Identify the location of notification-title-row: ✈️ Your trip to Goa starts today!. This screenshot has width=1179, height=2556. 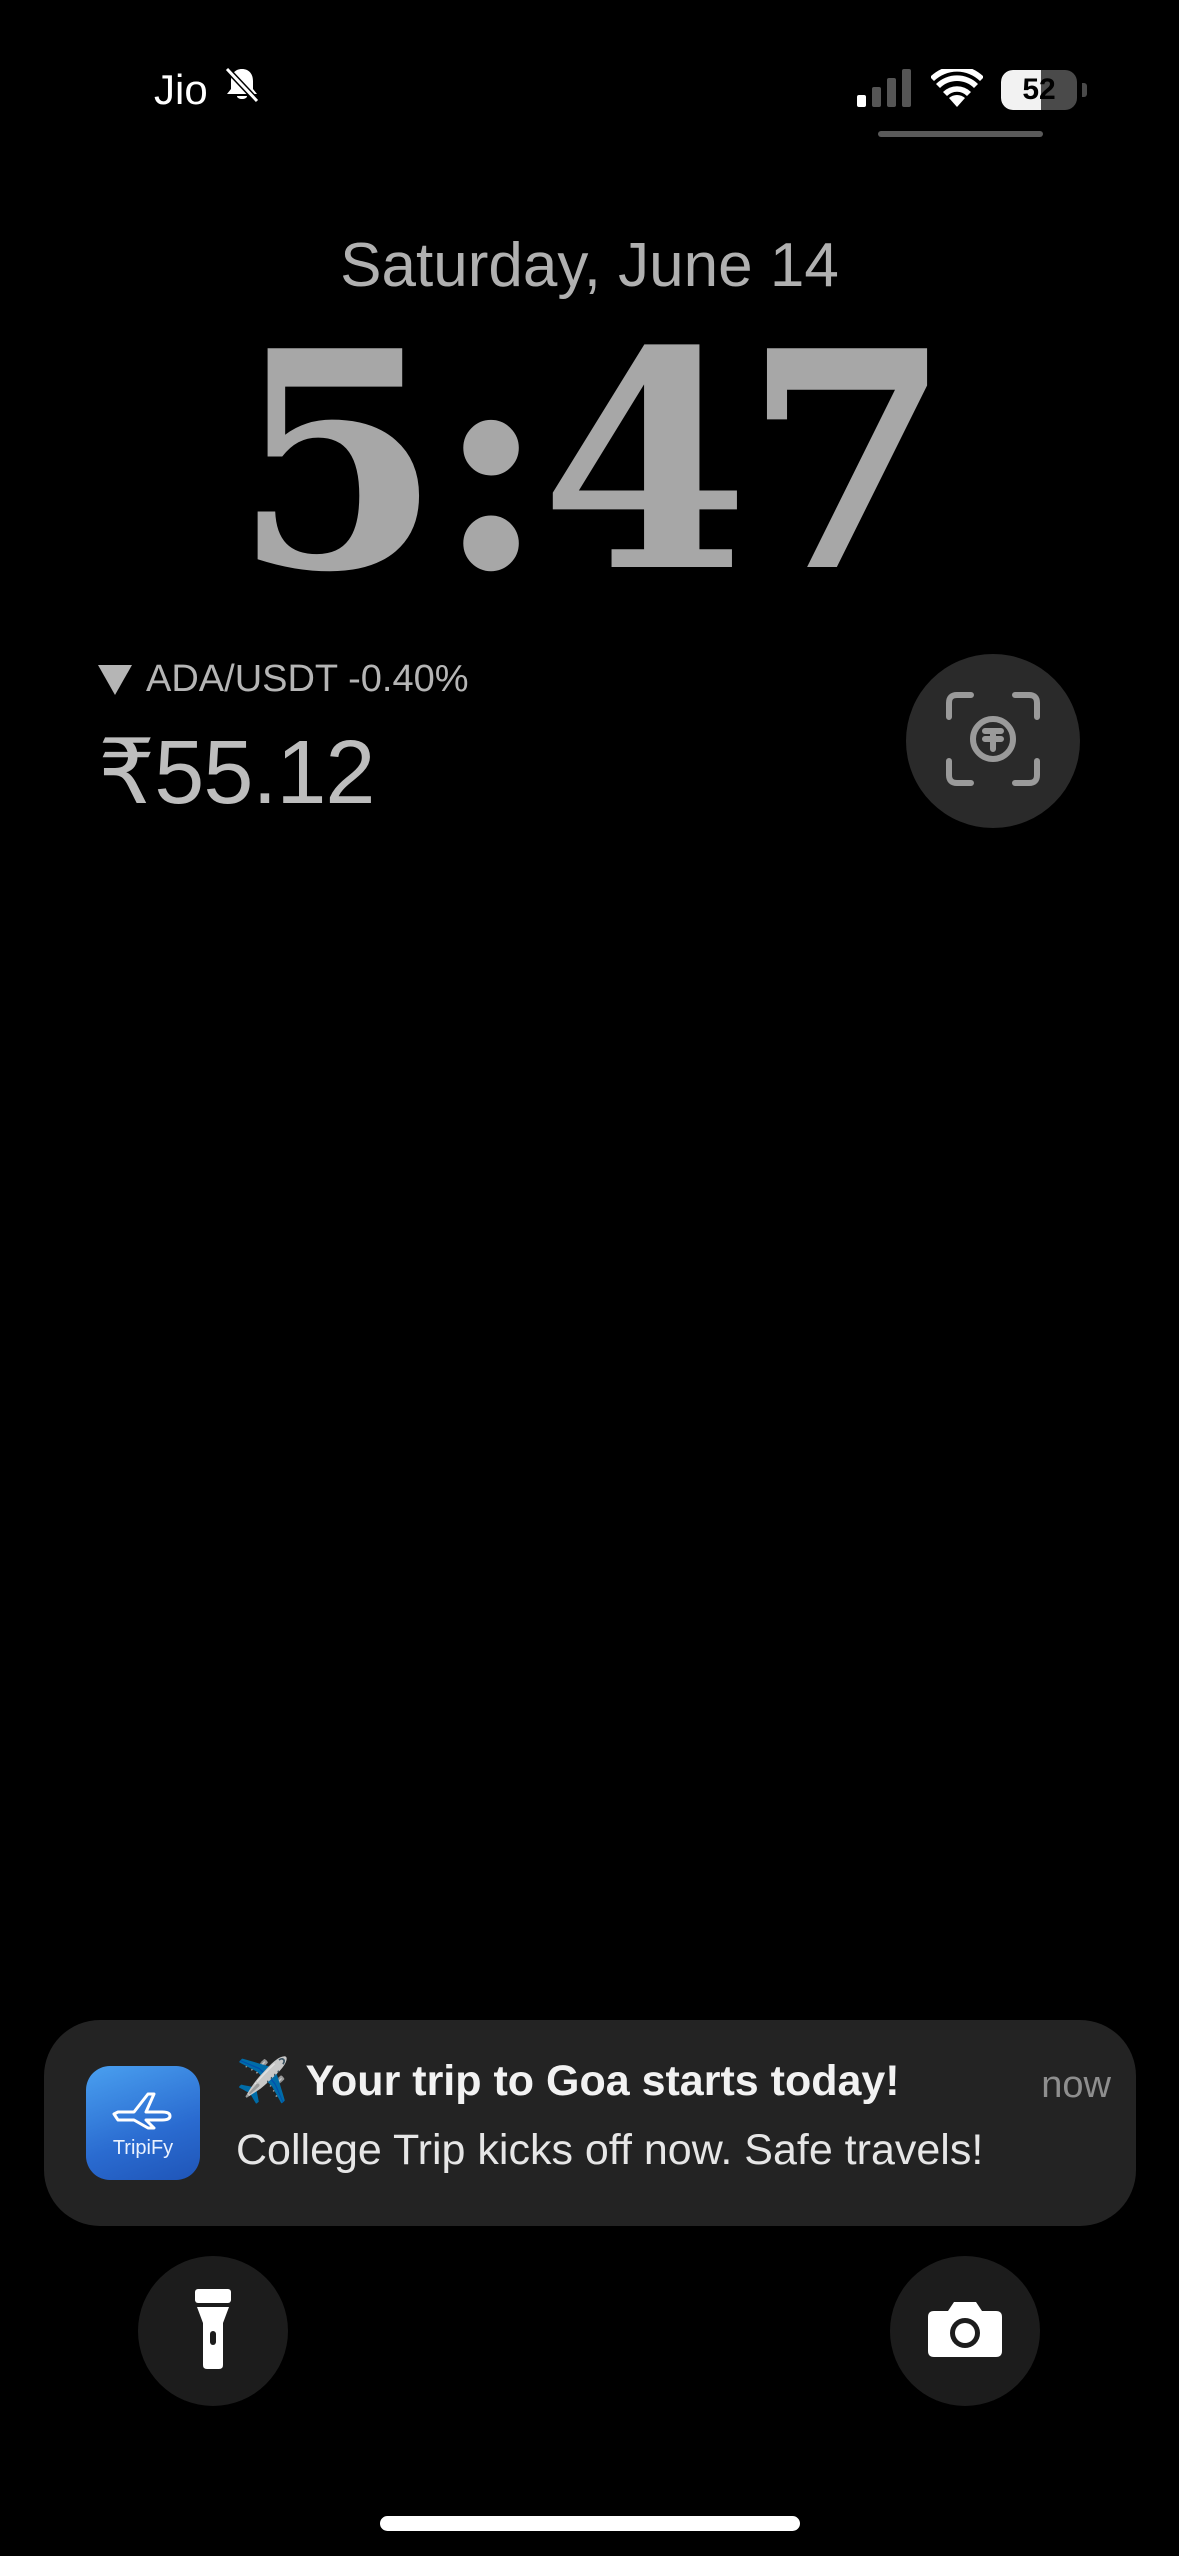
(601, 2081).